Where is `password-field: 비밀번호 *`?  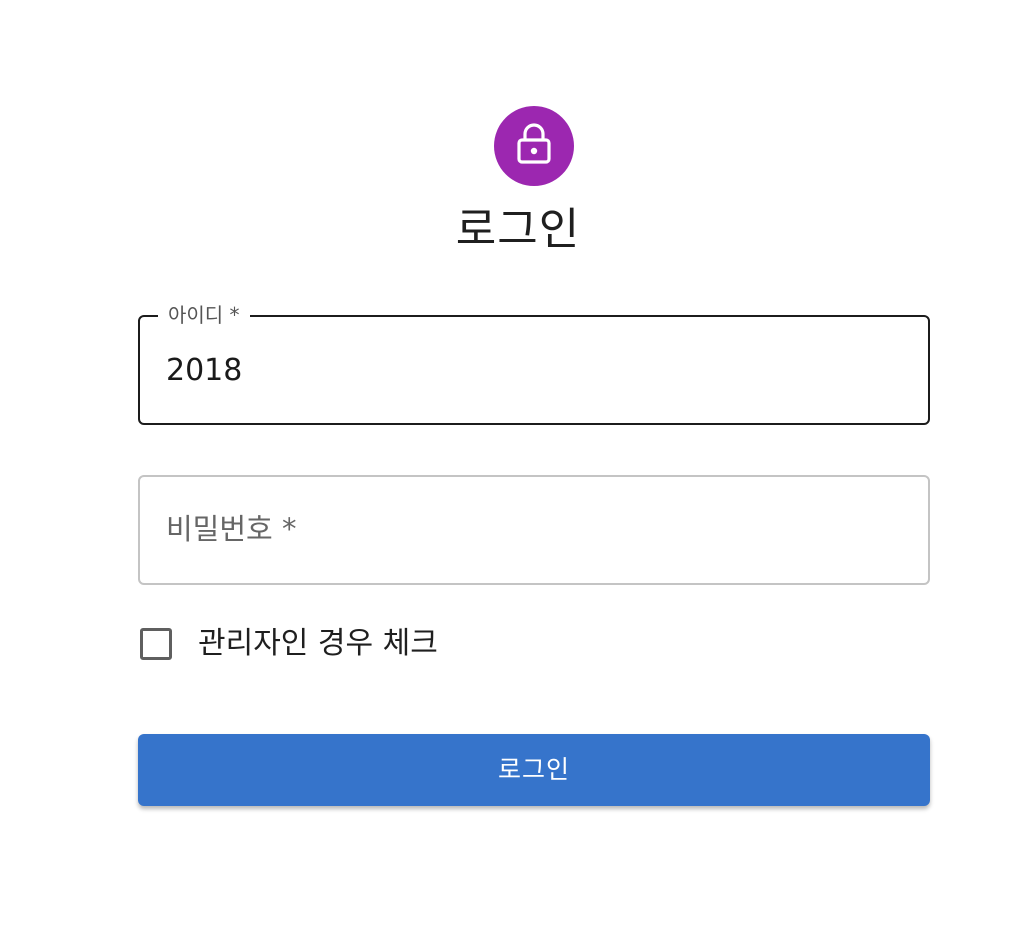 password-field: 비밀번호 * is located at coordinates (534, 530).